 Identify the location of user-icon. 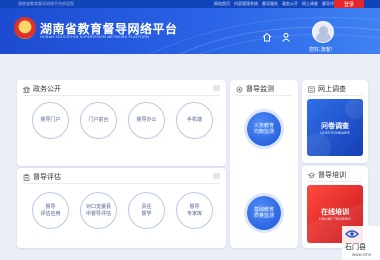
(286, 37).